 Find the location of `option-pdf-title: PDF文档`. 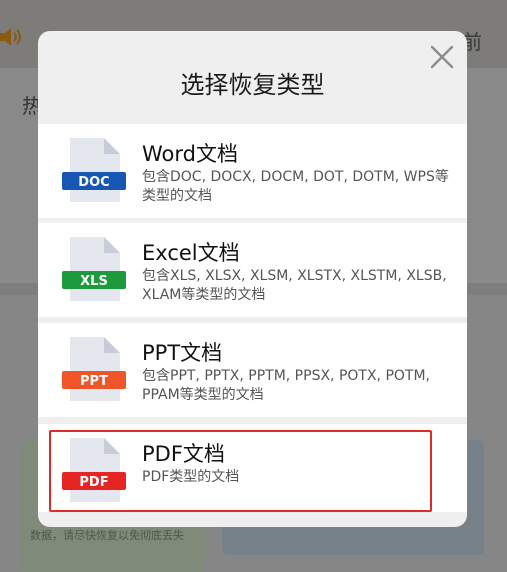

option-pdf-title: PDF文档 is located at coordinates (183, 454).